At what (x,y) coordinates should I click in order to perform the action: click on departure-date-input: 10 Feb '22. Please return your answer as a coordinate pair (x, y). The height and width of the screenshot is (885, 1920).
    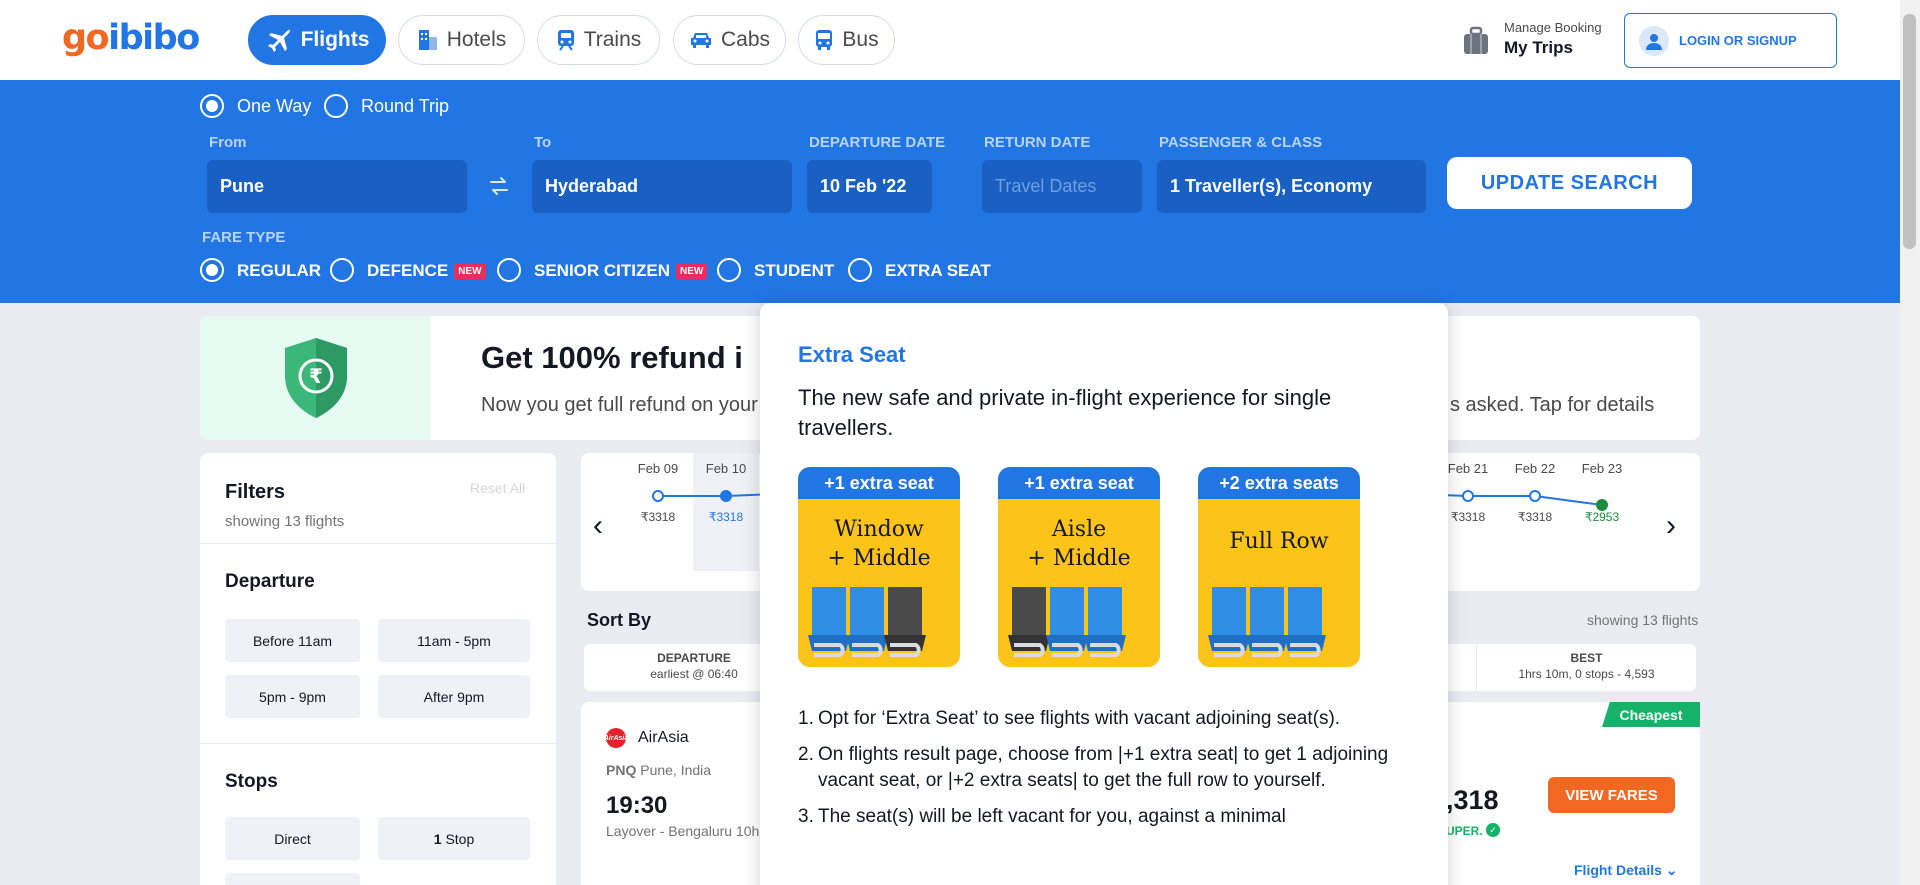
    Looking at the image, I should click on (869, 186).